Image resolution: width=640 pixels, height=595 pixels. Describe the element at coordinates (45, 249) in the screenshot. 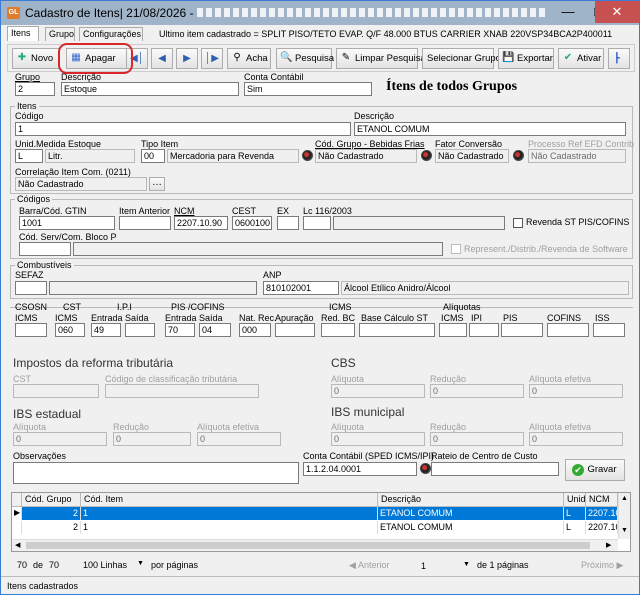

I see `servico-field` at that location.